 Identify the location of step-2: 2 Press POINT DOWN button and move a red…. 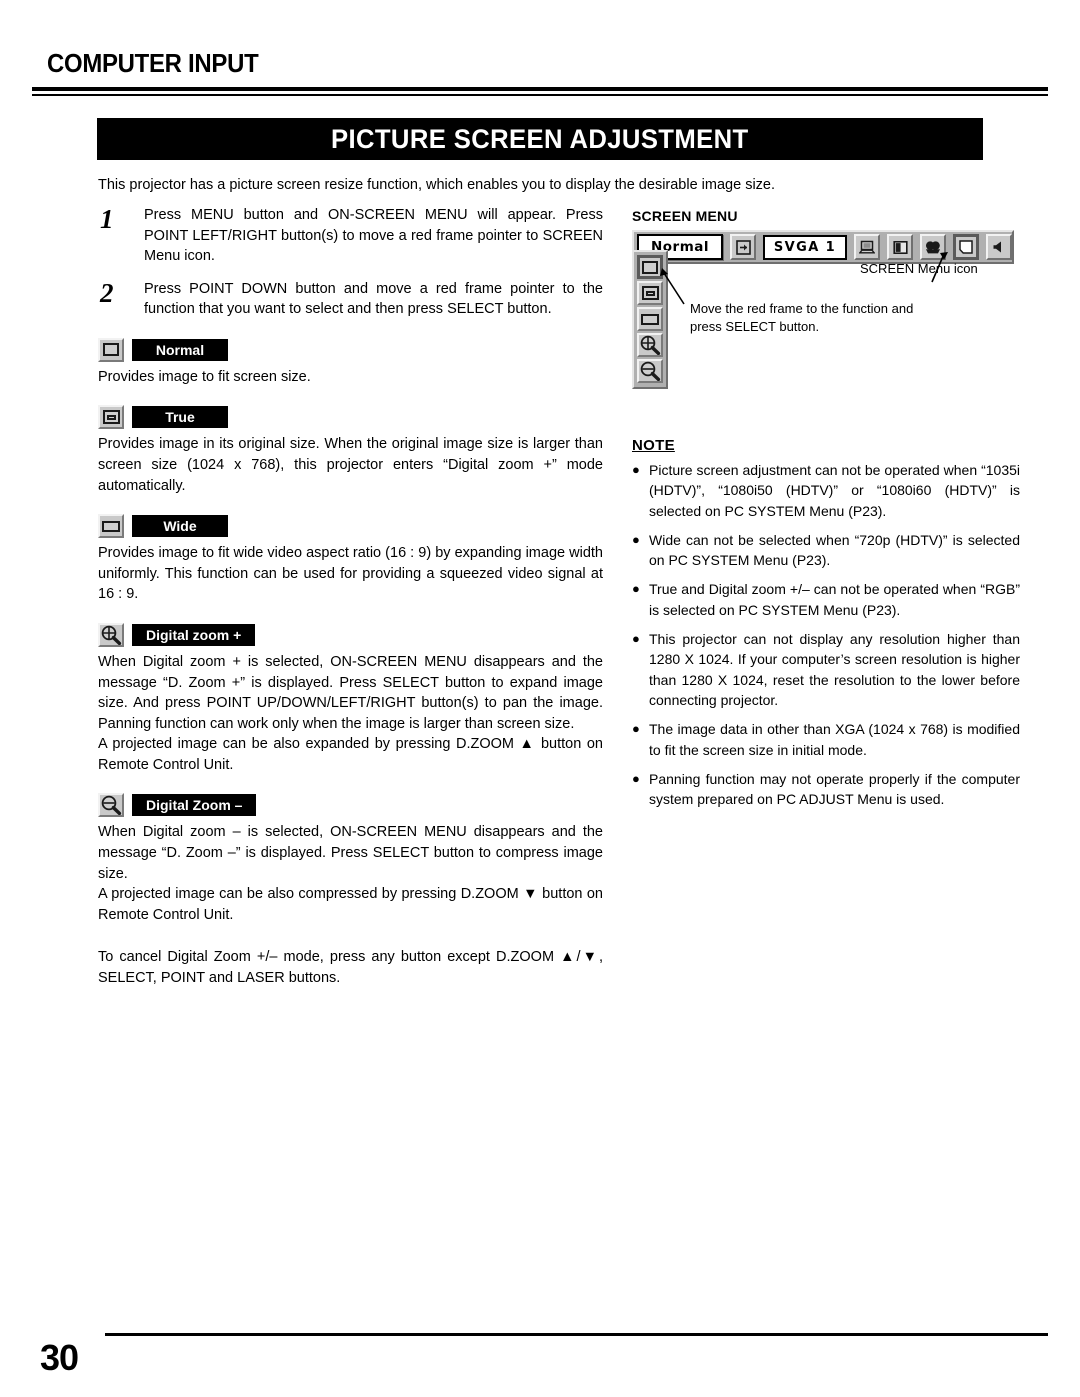
(350, 299).